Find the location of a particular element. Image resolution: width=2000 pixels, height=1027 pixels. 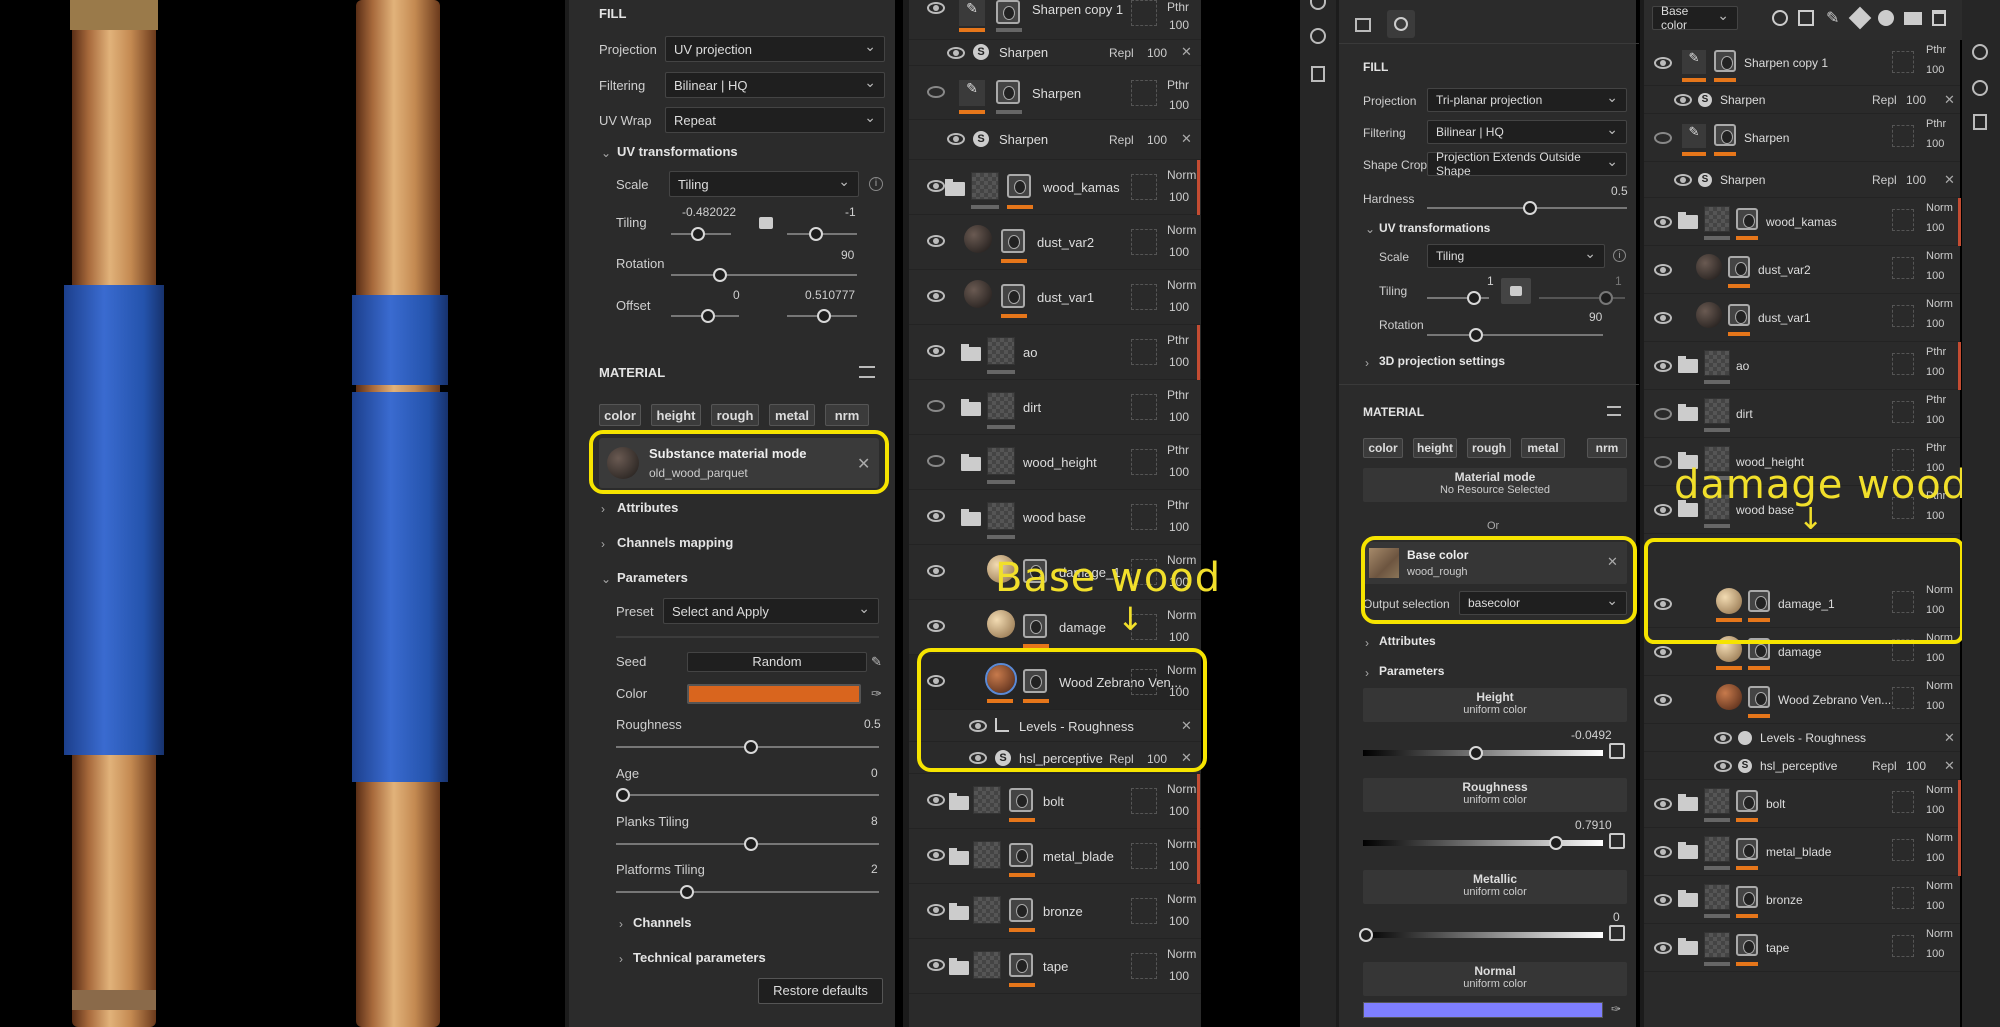

layer-row: dust_var1 Norm 100 is located at coordinates (1055, 297).